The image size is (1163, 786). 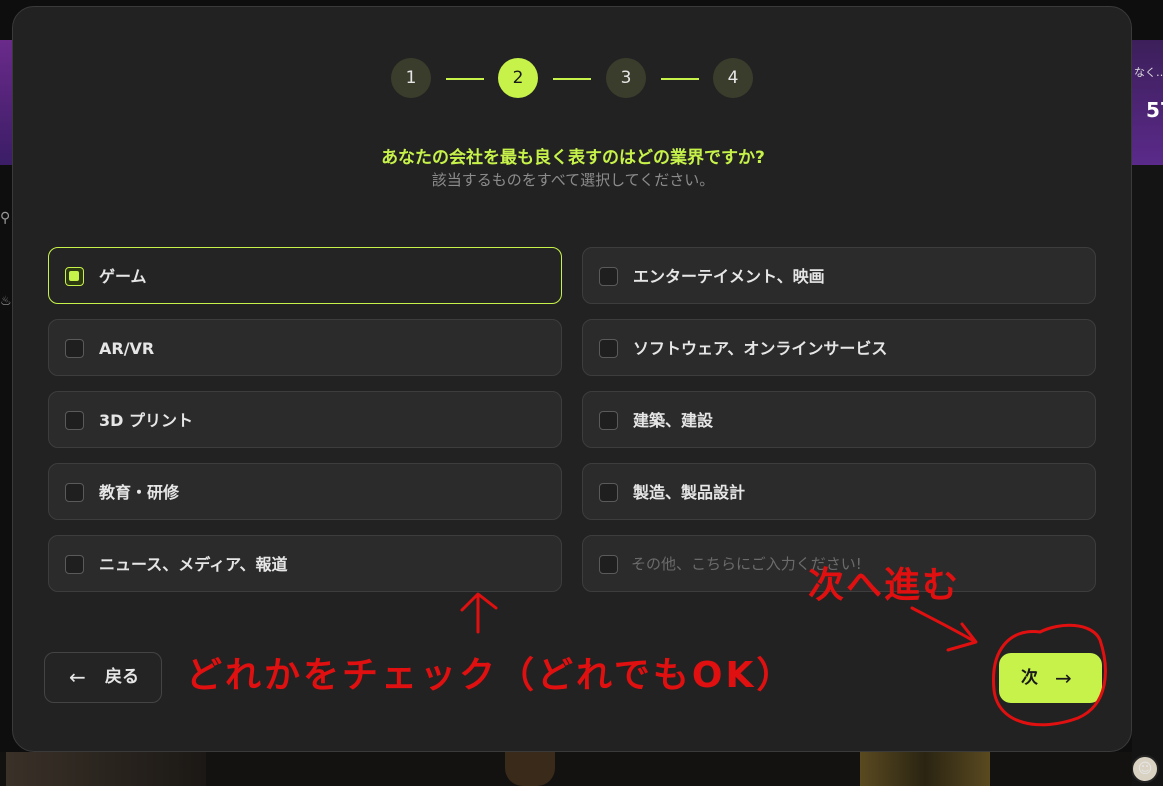 I want to click on option-education: 教育・研修, so click(x=305, y=491).